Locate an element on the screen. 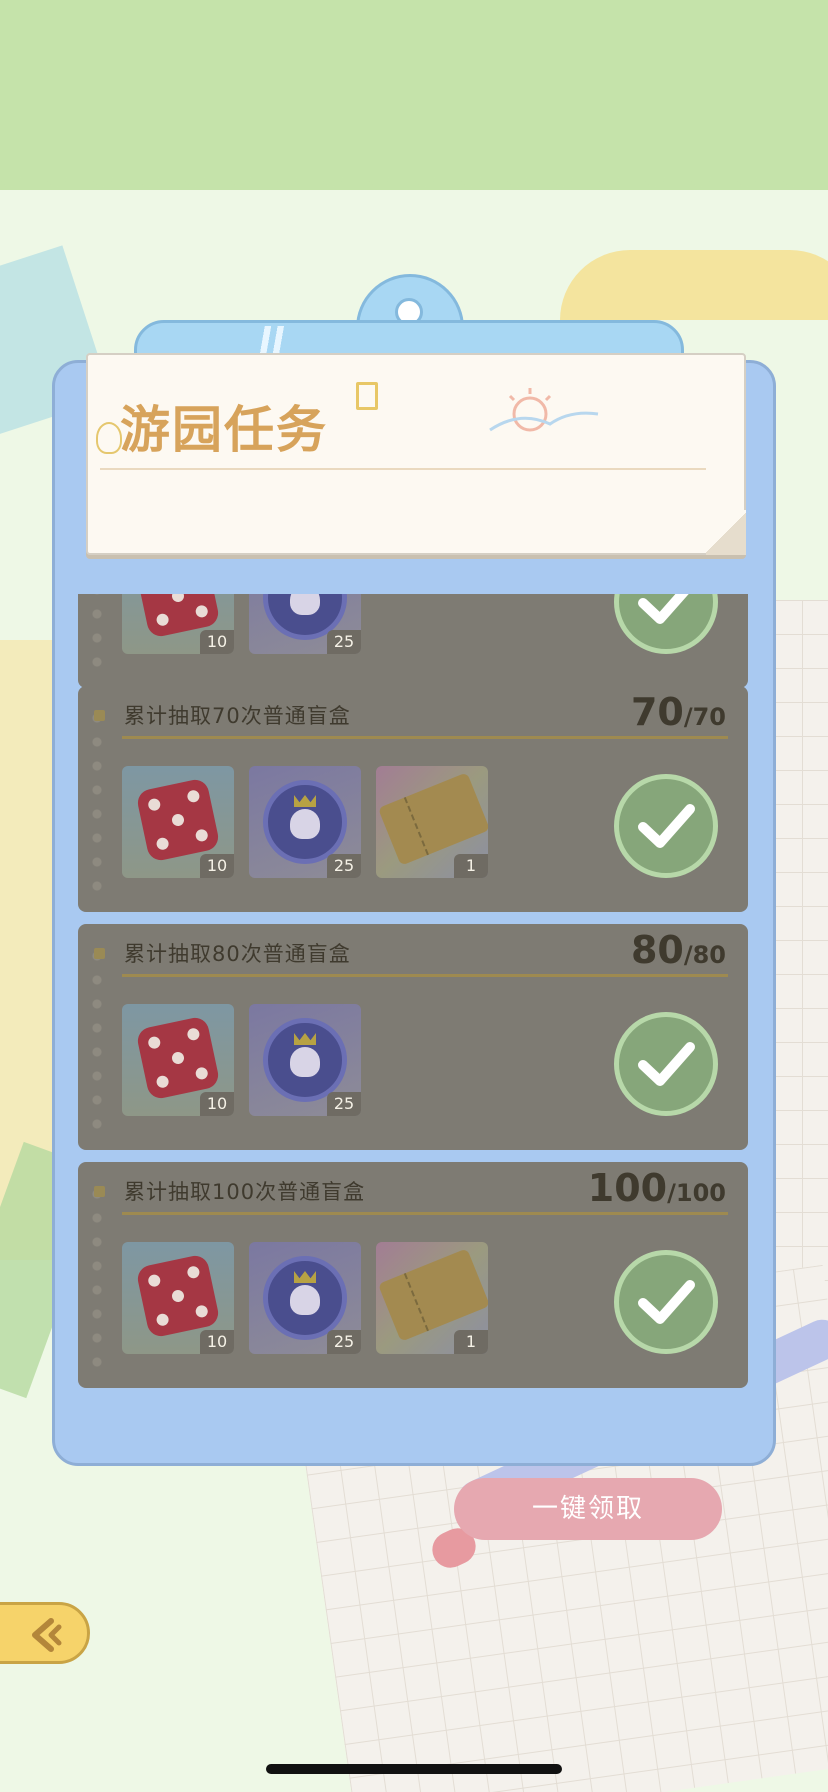 This screenshot has height=1792, width=828. lightbulb-icon is located at coordinates (109, 438).